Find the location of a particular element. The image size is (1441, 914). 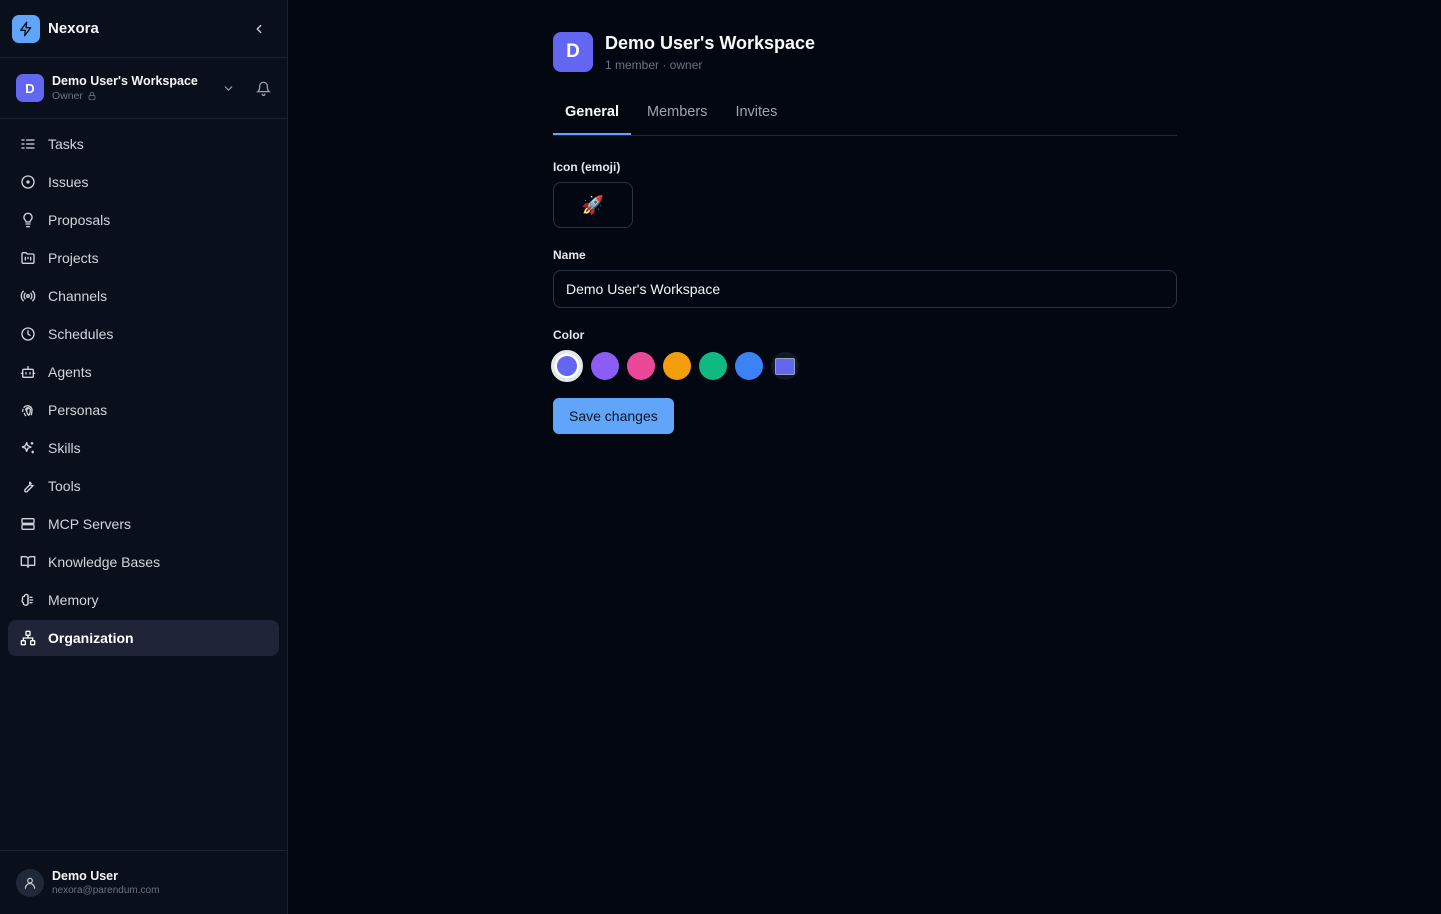

color-label: Color is located at coordinates (569, 335).